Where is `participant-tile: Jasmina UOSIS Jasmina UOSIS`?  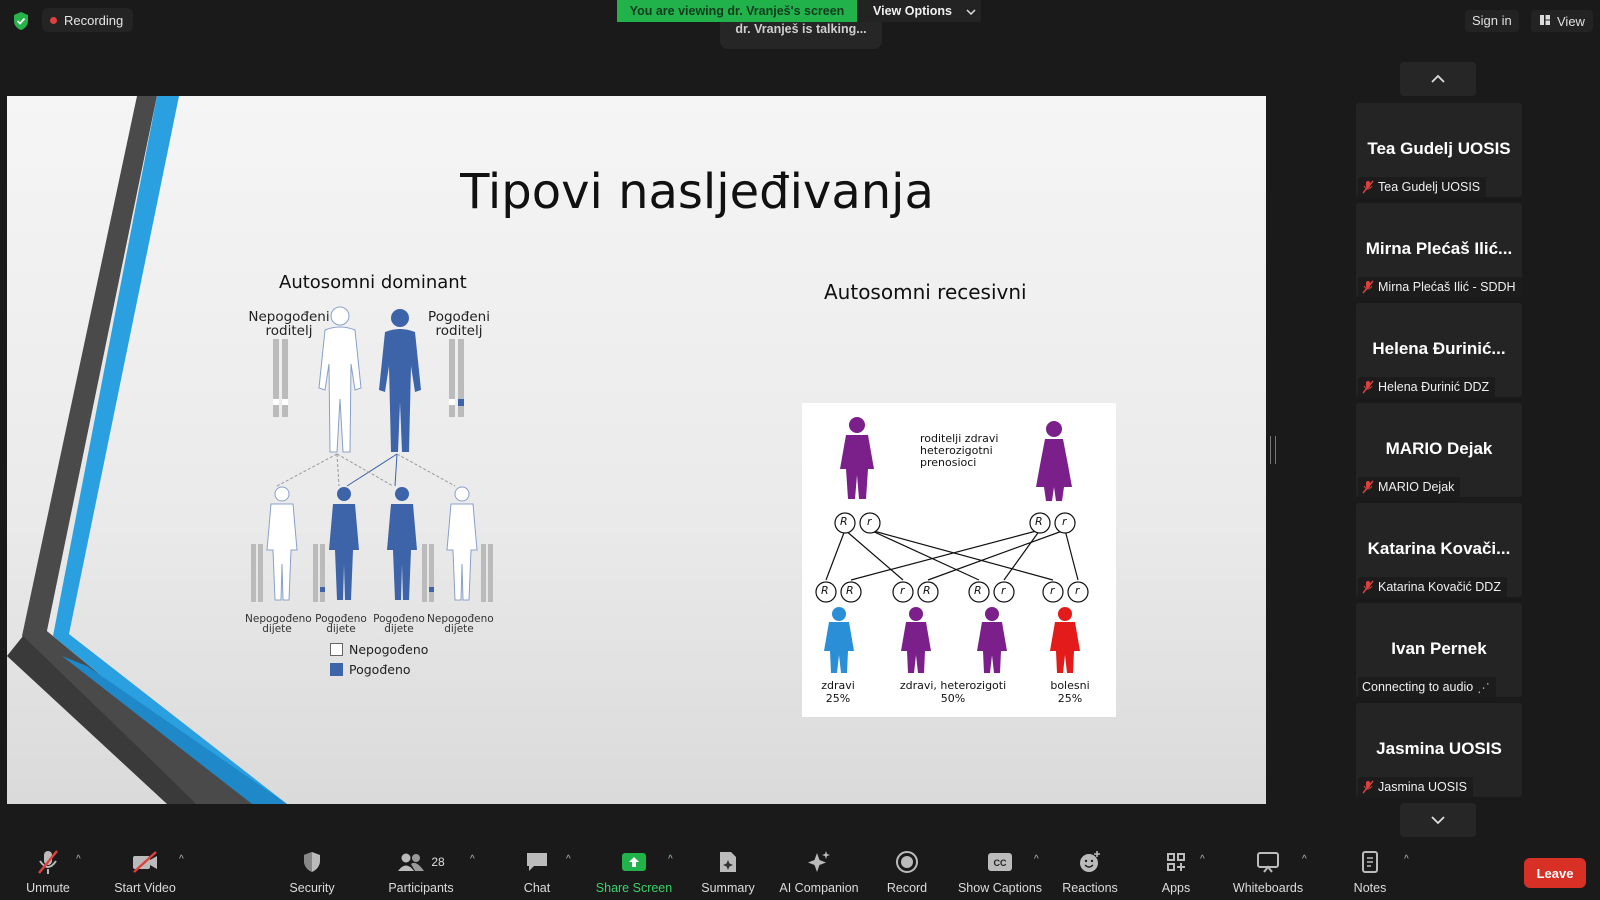
participant-tile: Jasmina UOSIS Jasmina UOSIS is located at coordinates (1439, 750).